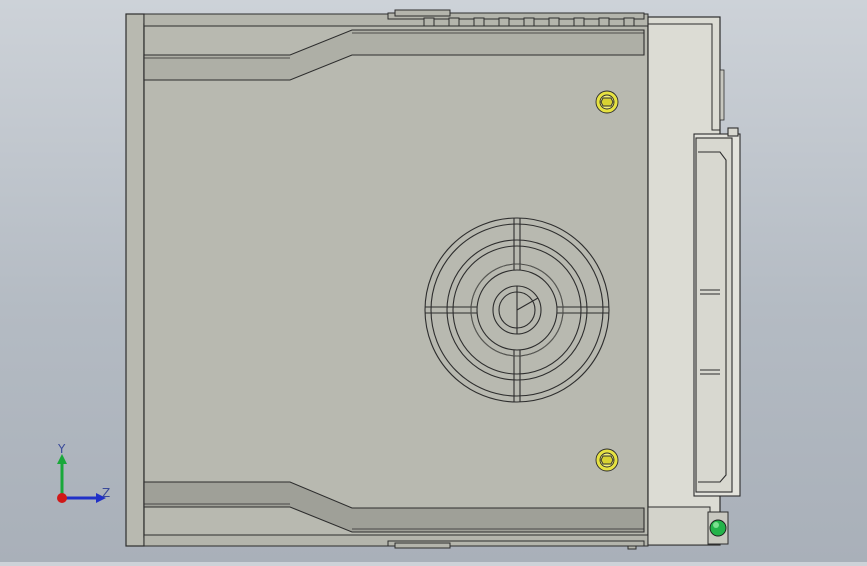 The image size is (867, 566). What do you see at coordinates (516, 545) in the screenshot?
I see `bottom-rail` at bounding box center [516, 545].